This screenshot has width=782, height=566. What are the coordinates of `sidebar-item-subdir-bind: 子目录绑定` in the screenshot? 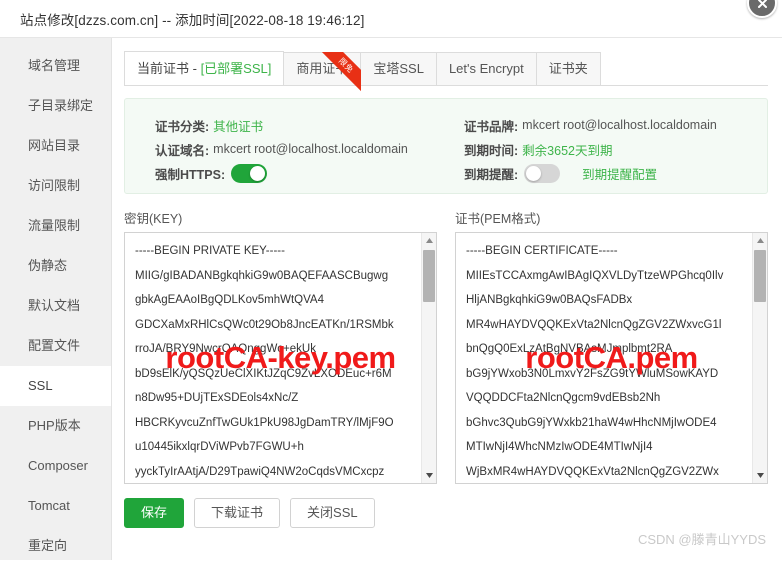 It's located at (55, 106).